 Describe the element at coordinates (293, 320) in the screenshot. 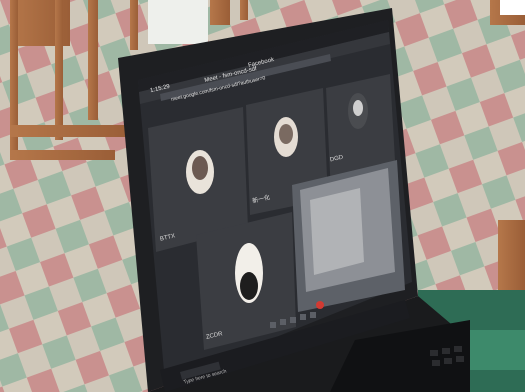

I see `hand-icon` at that location.